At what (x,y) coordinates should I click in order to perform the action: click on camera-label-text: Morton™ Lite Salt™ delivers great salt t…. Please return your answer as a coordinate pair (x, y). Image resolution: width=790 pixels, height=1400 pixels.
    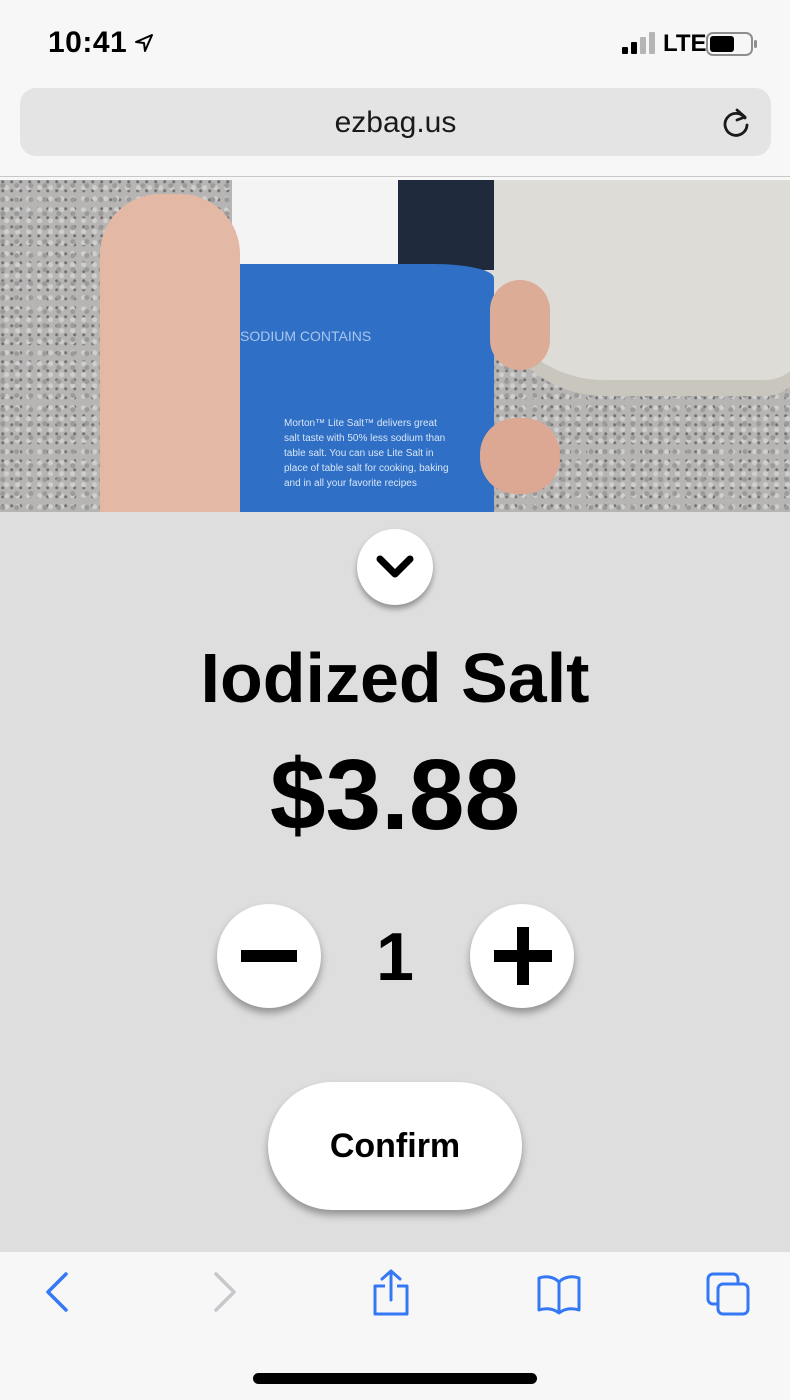
    Looking at the image, I should click on (366, 453).